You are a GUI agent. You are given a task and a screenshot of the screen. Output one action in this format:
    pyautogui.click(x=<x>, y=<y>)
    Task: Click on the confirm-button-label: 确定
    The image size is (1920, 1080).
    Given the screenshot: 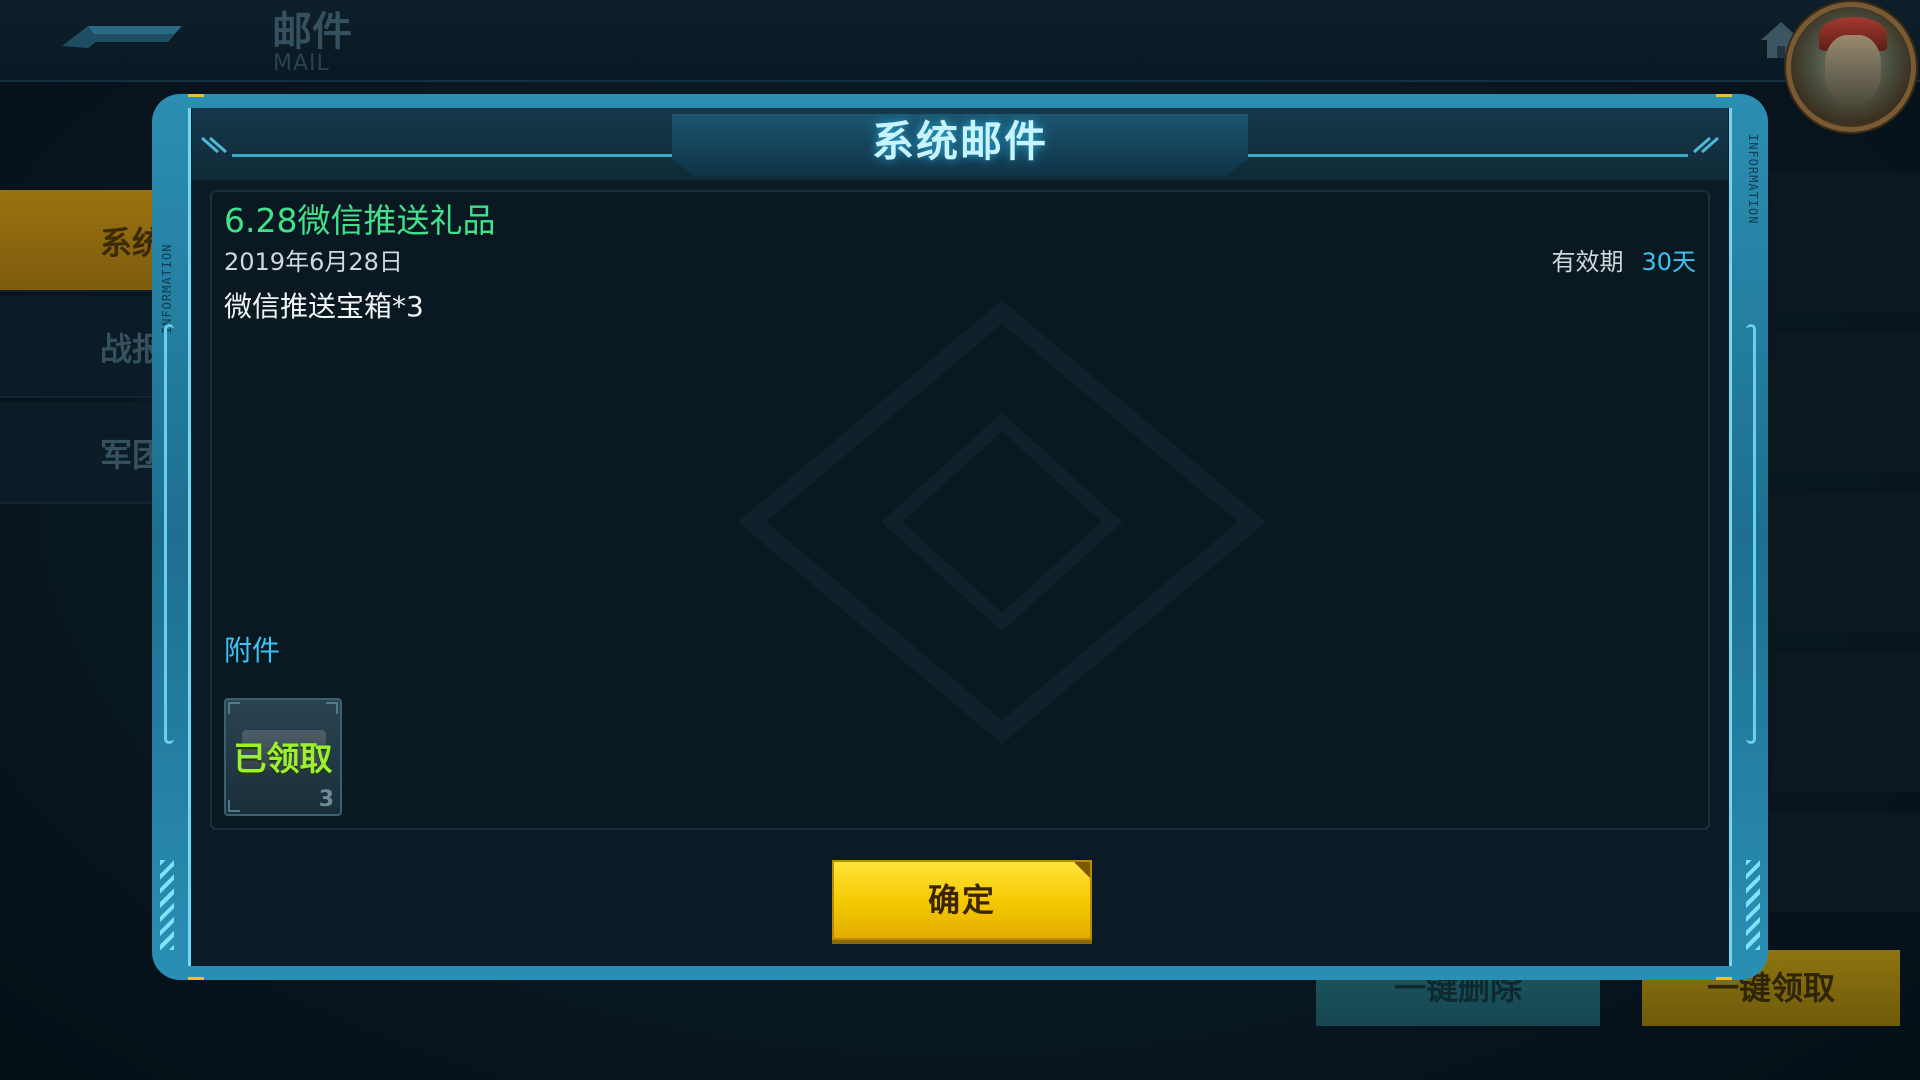 What is the action you would take?
    pyautogui.click(x=961, y=900)
    